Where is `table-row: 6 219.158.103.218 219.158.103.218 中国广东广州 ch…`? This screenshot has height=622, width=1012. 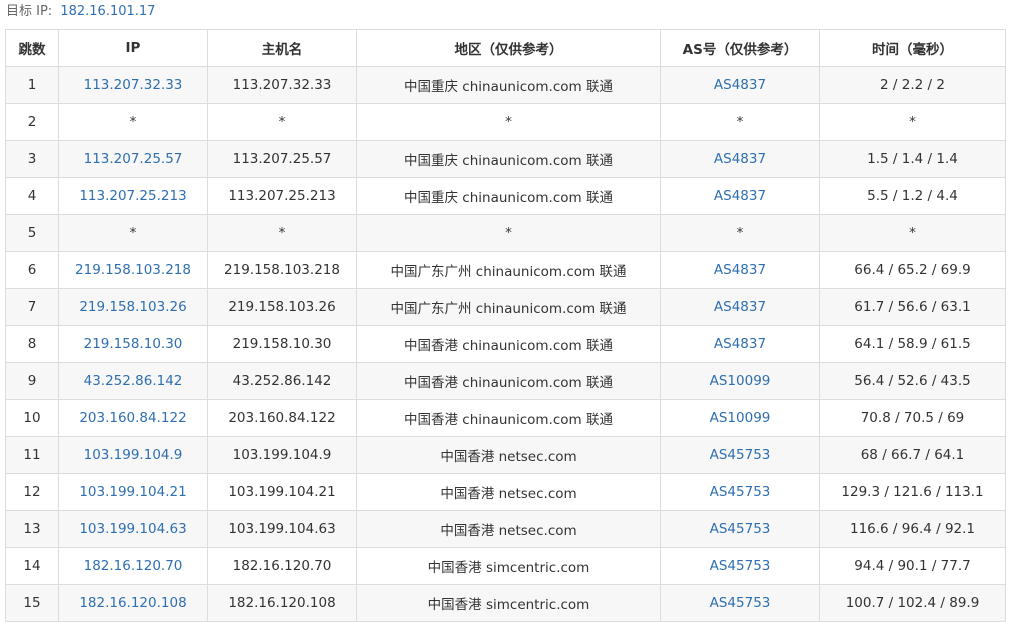
table-row: 6 219.158.103.218 219.158.103.218 中国广东广州 ch… is located at coordinates (505, 270).